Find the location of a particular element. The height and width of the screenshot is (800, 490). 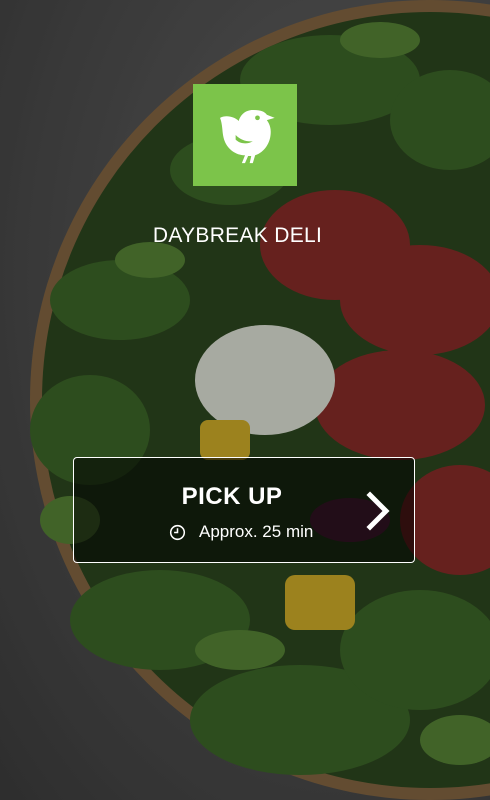

brand-logo is located at coordinates (245, 135).